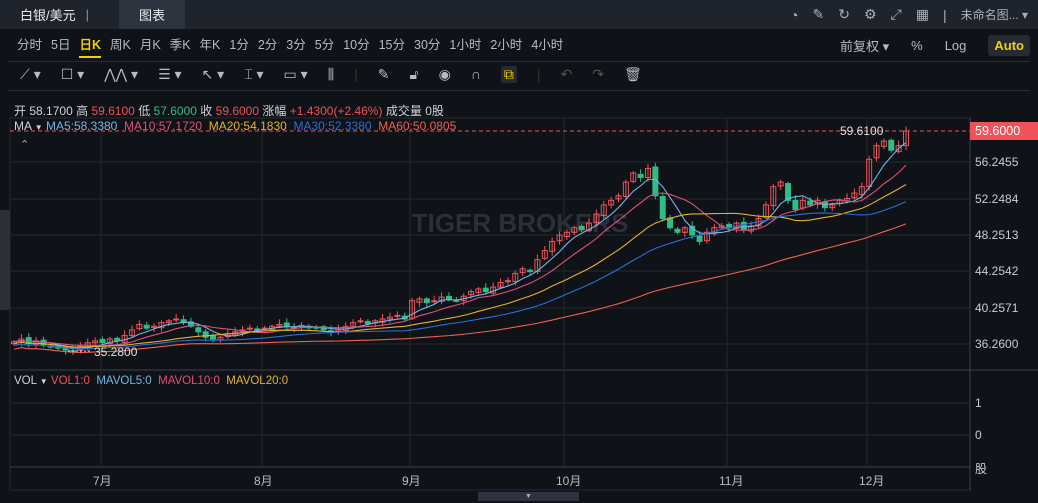 Image resolution: width=1038 pixels, height=503 pixels. What do you see at coordinates (1004, 131) in the screenshot?
I see `current-price-label: 59.6000` at bounding box center [1004, 131].